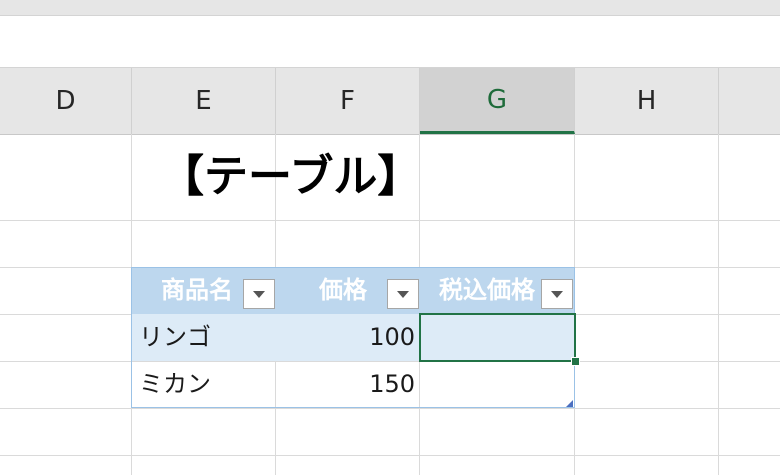  Describe the element at coordinates (204, 101) in the screenshot. I see `column-header-e: E` at that location.